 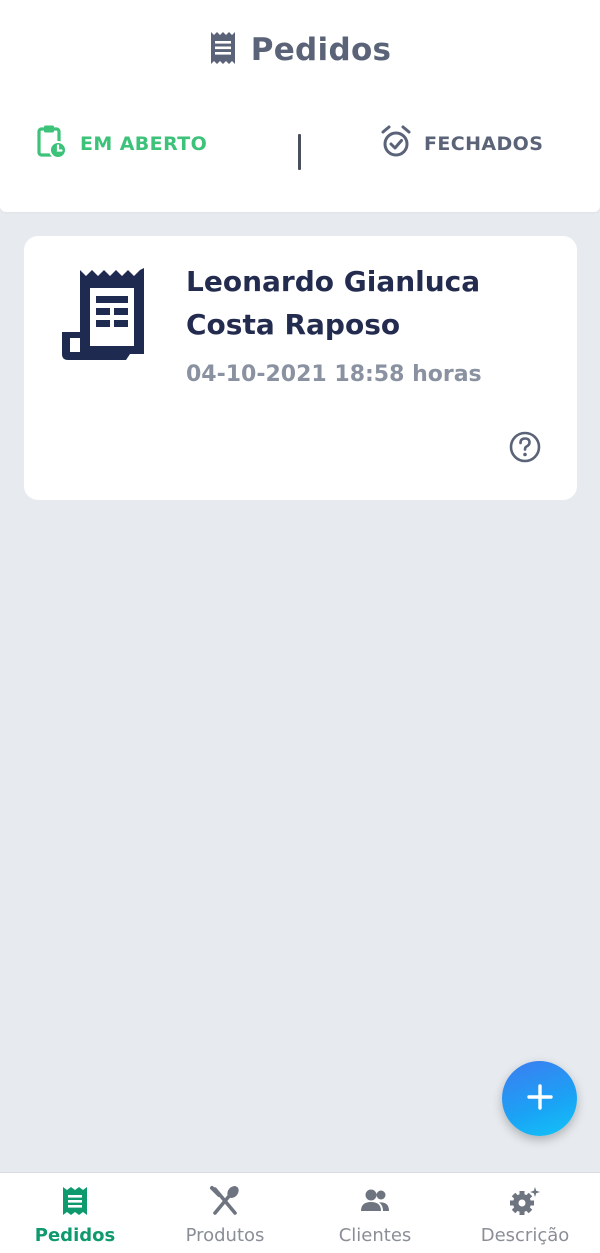 I want to click on help-circle-icon, so click(x=525, y=447).